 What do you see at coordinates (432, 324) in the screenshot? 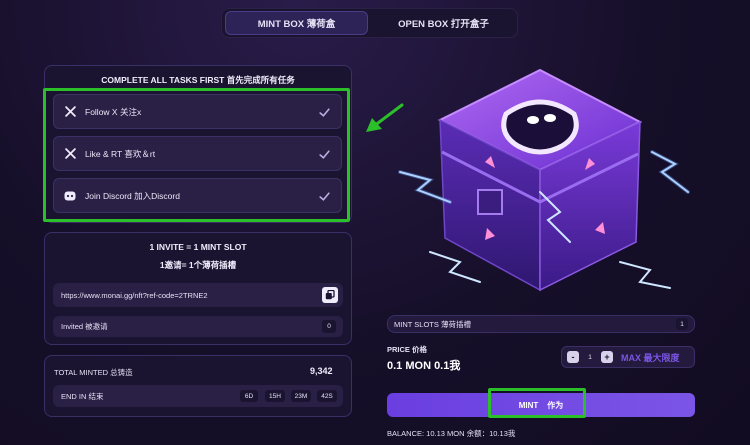
I see `mint-slots-label: MINT SLOTS 薄荷插槽` at bounding box center [432, 324].